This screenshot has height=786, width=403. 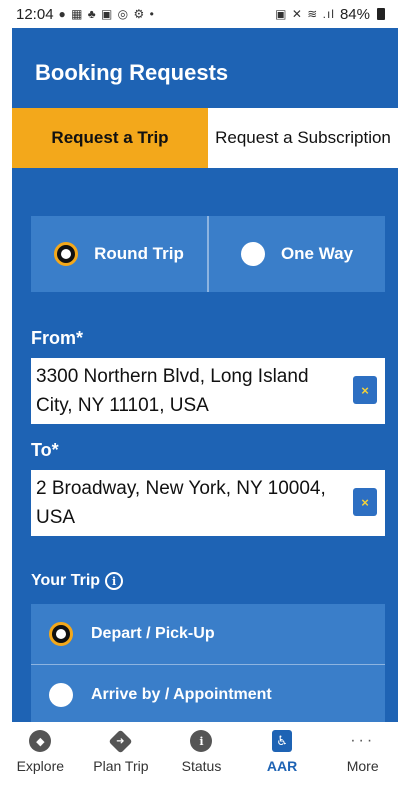 What do you see at coordinates (120, 741) in the screenshot?
I see `directions-icon: ➜` at bounding box center [120, 741].